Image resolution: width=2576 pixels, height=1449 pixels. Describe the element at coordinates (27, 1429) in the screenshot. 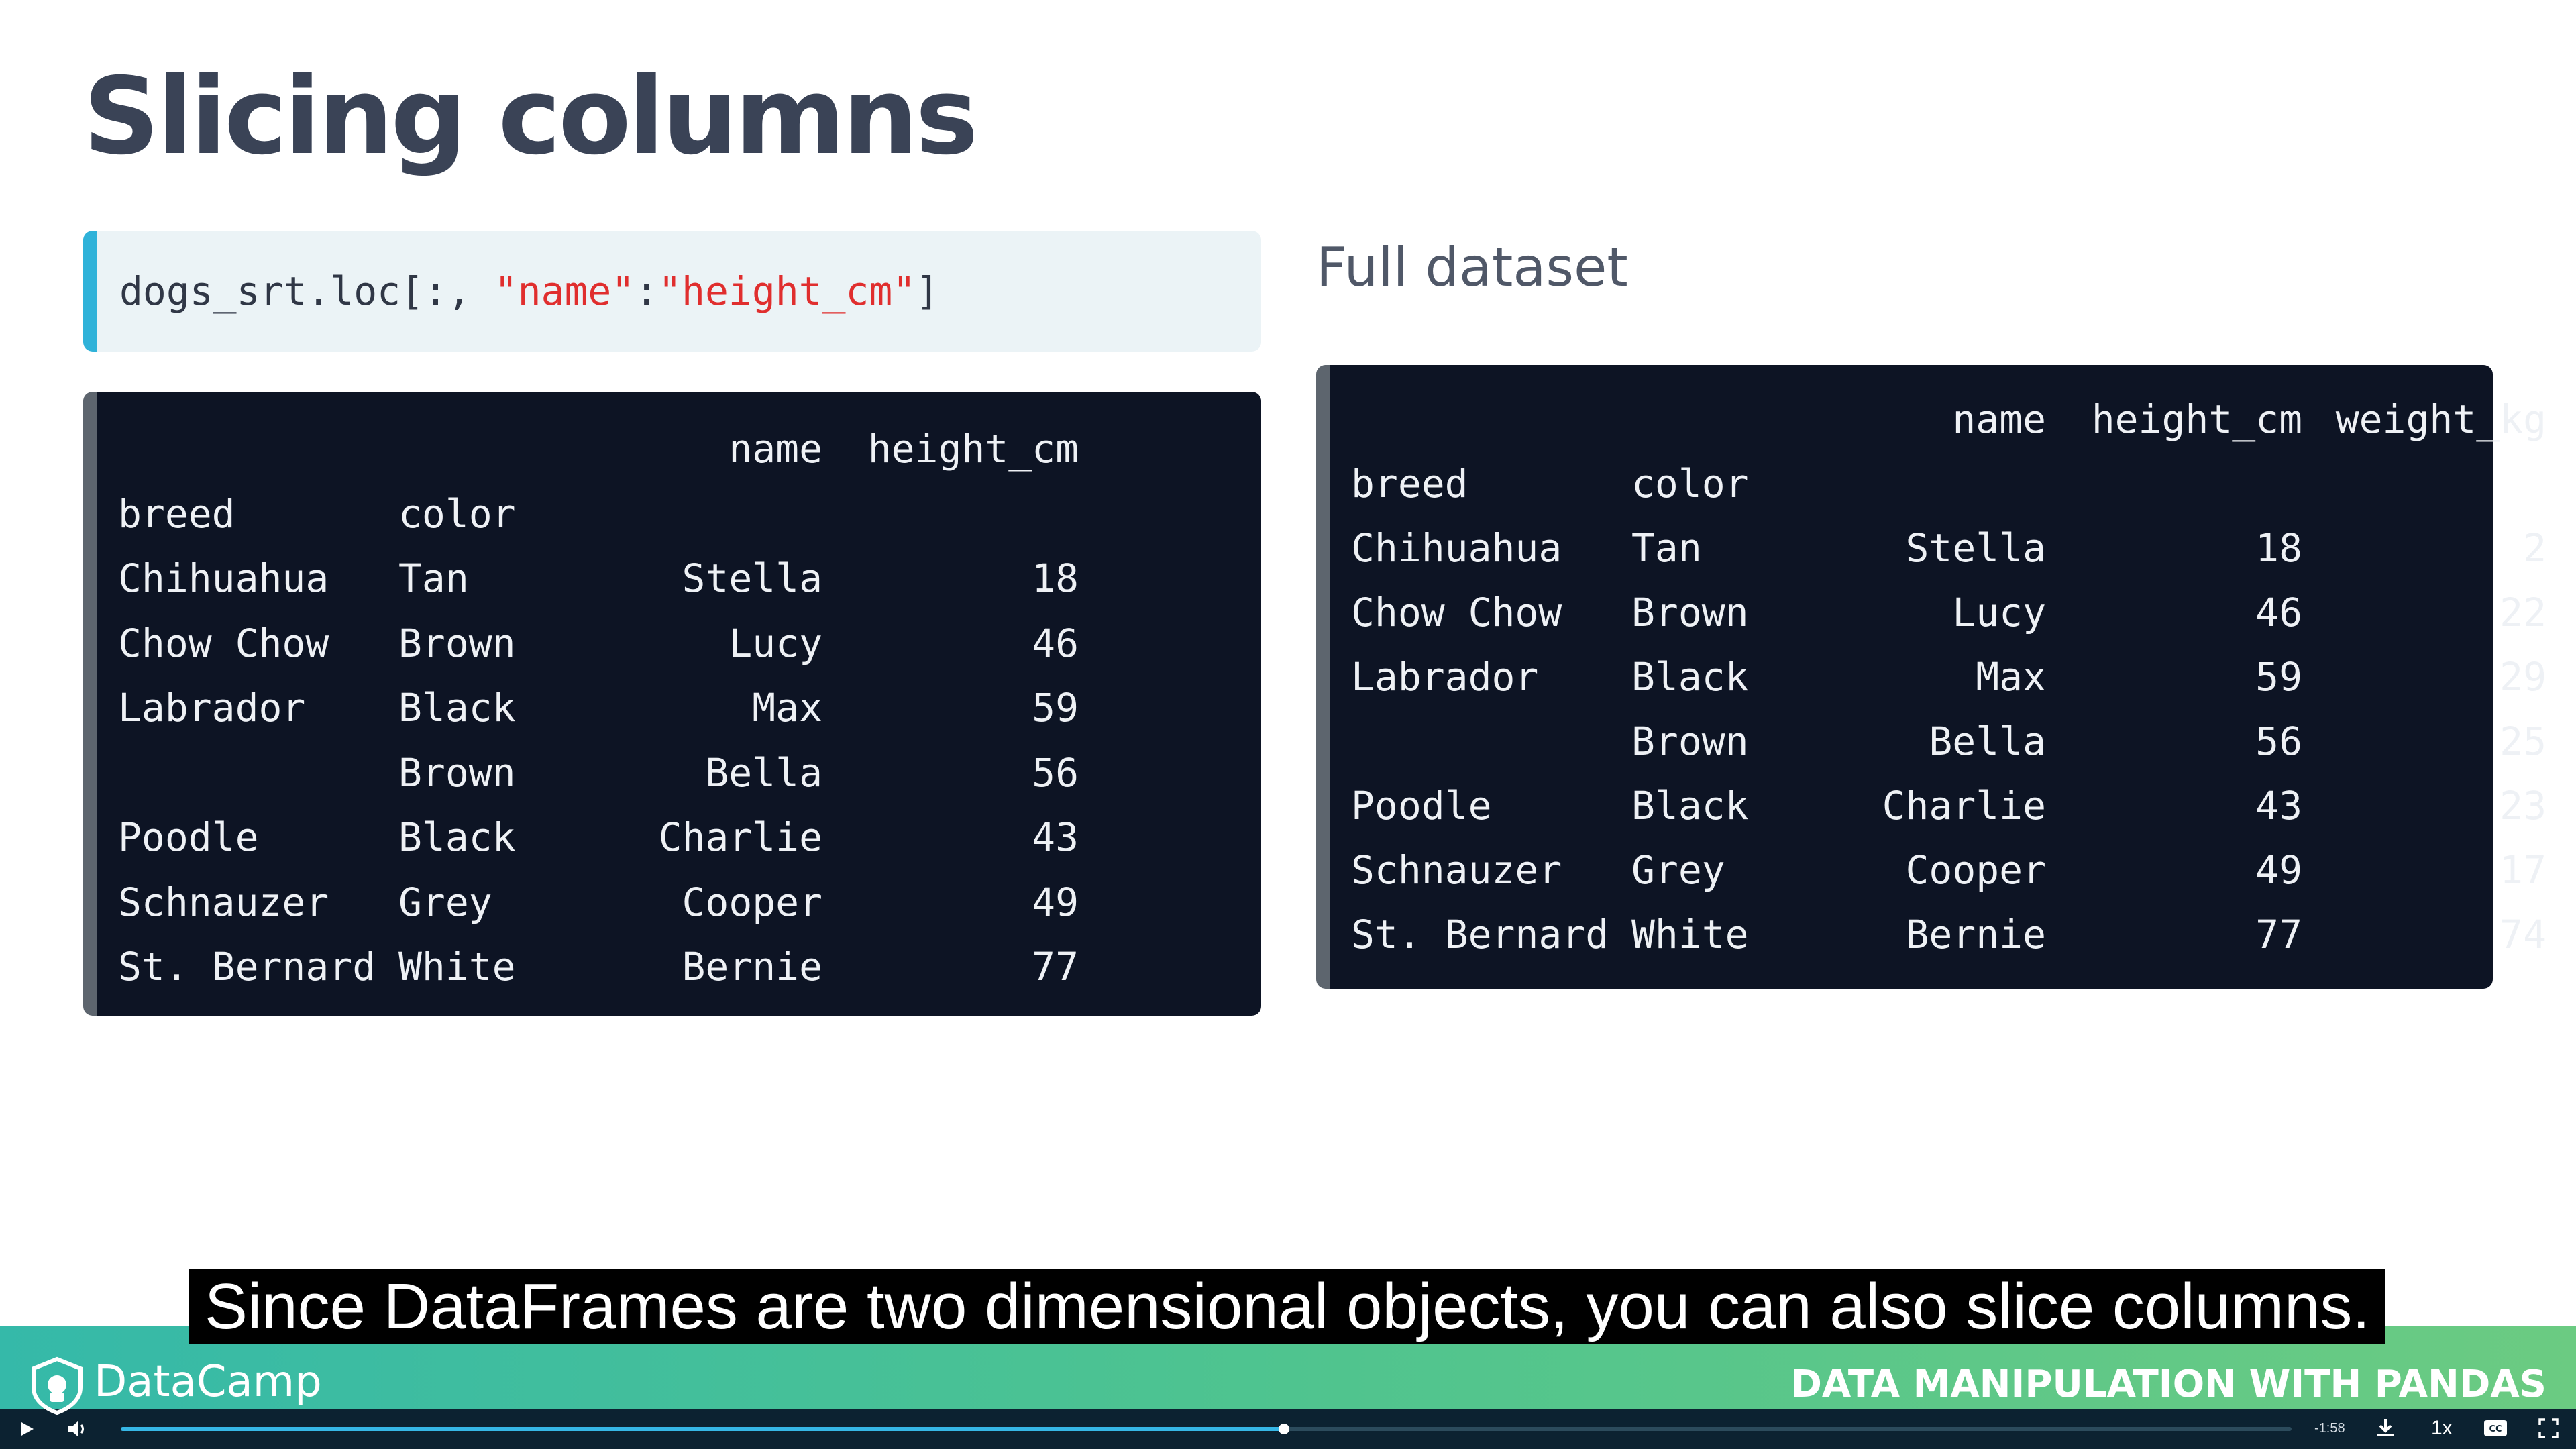

I see `play-icon` at that location.